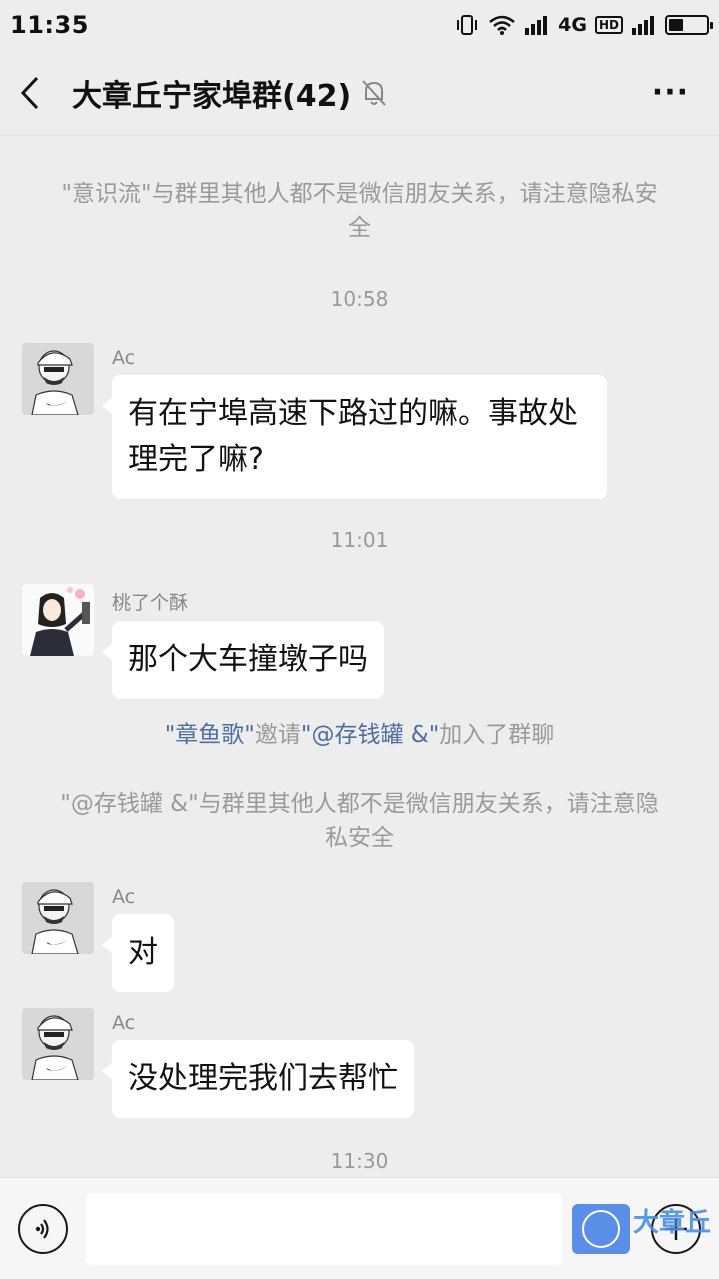 The width and height of the screenshot is (719, 1279). I want to click on watermark: 大章丘, so click(671, 1223).